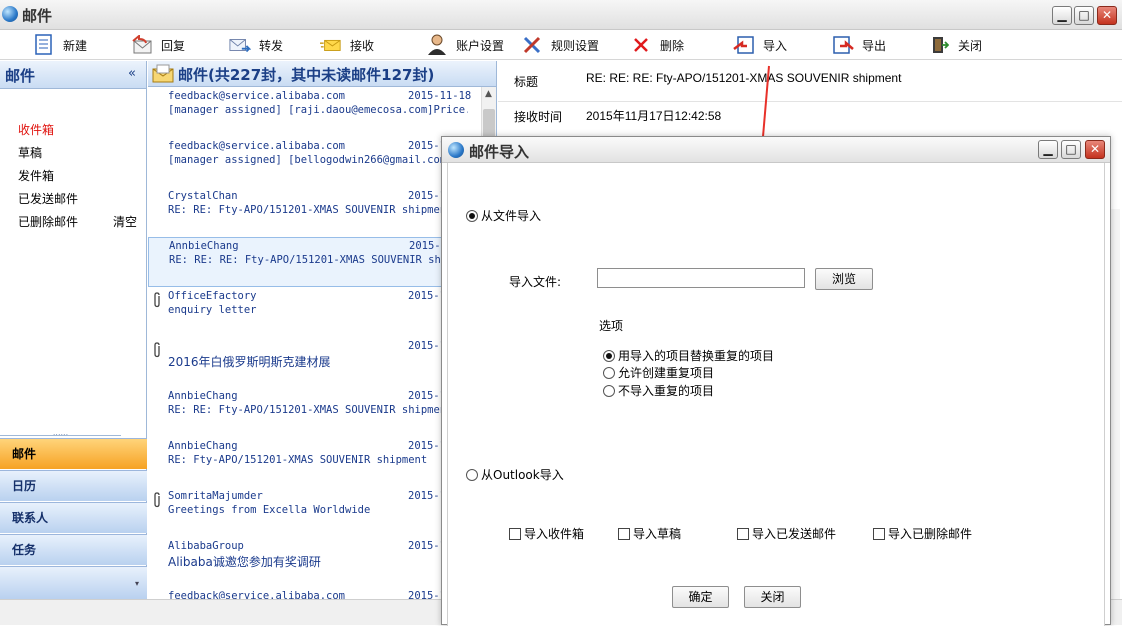 The image size is (1122, 626). Describe the element at coordinates (666, 373) in the screenshot. I see `option-allow-label: 允许创建重复项目` at that location.